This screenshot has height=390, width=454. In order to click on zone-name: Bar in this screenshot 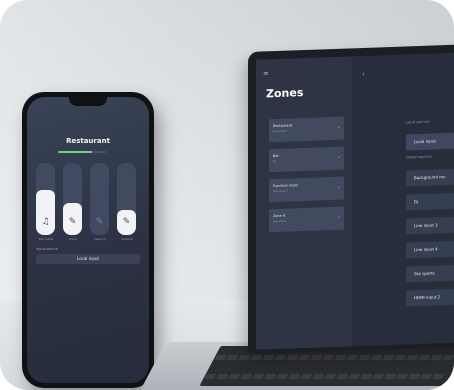, I will do `click(276, 156)`.